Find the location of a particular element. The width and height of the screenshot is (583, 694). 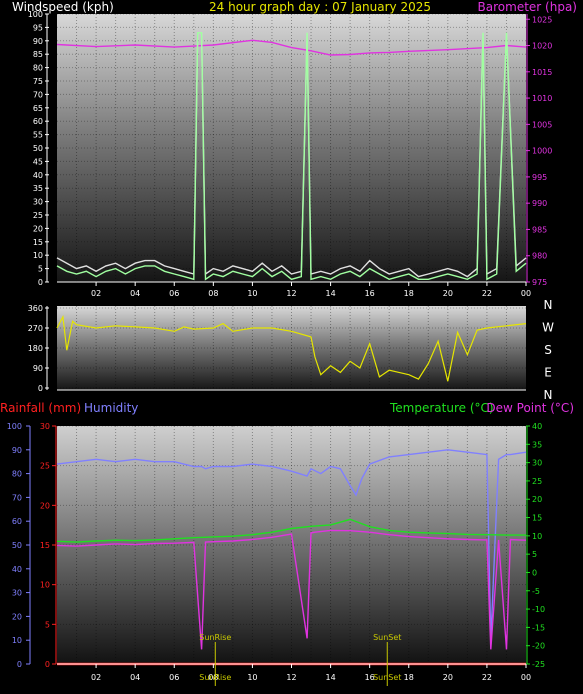

rainfall-tick-label: 30 is located at coordinates (45, 426).